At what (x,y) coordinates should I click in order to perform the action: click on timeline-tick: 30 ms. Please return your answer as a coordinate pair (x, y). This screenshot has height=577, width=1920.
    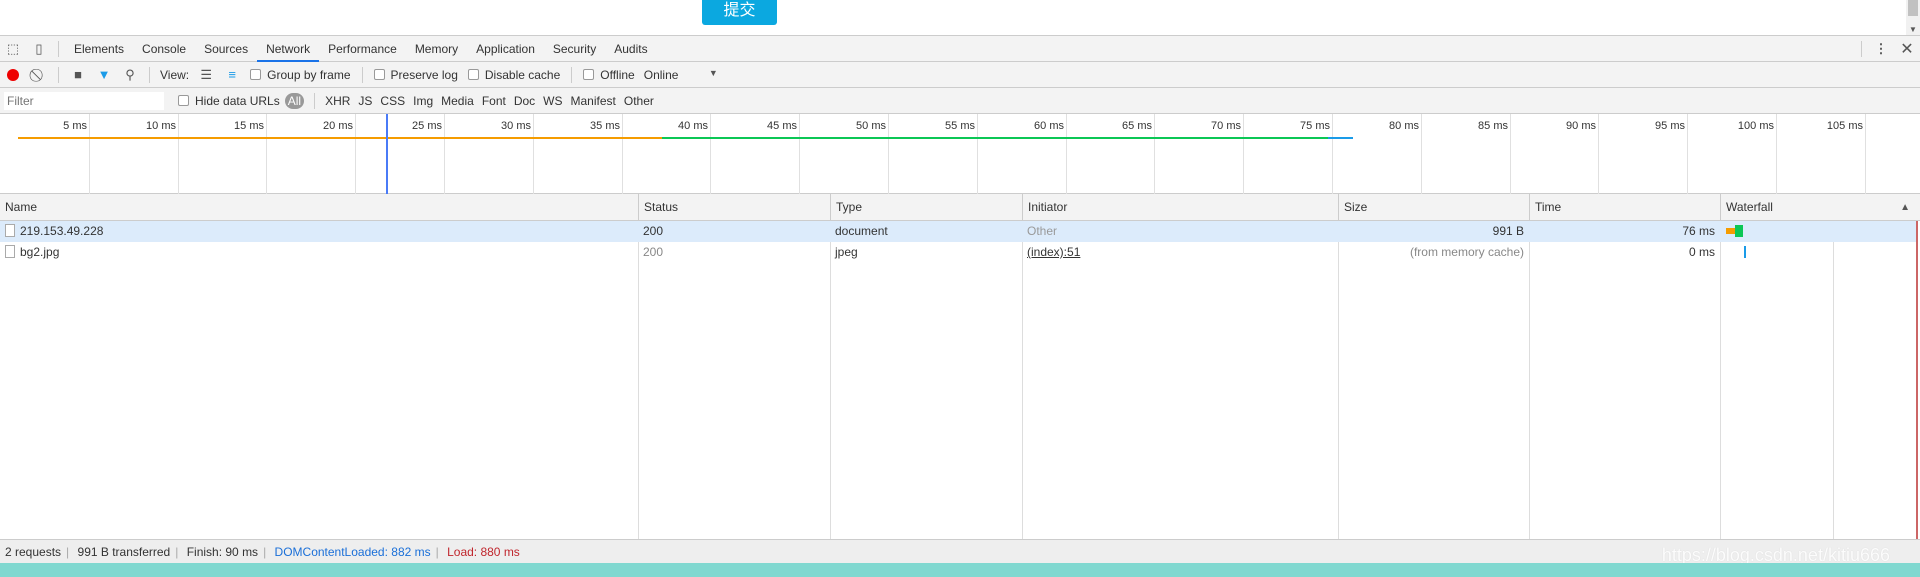
    Looking at the image, I should click on (517, 154).